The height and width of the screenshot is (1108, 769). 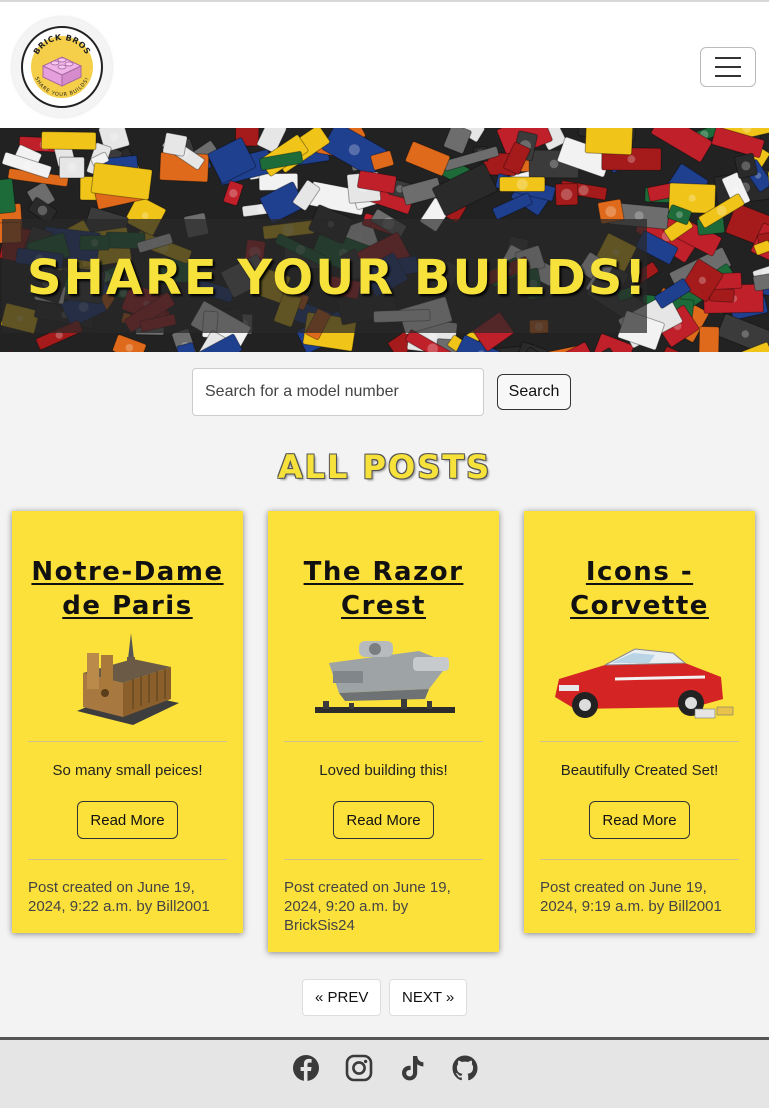 What do you see at coordinates (383, 589) in the screenshot?
I see `post-title-link: The Razor Crest` at bounding box center [383, 589].